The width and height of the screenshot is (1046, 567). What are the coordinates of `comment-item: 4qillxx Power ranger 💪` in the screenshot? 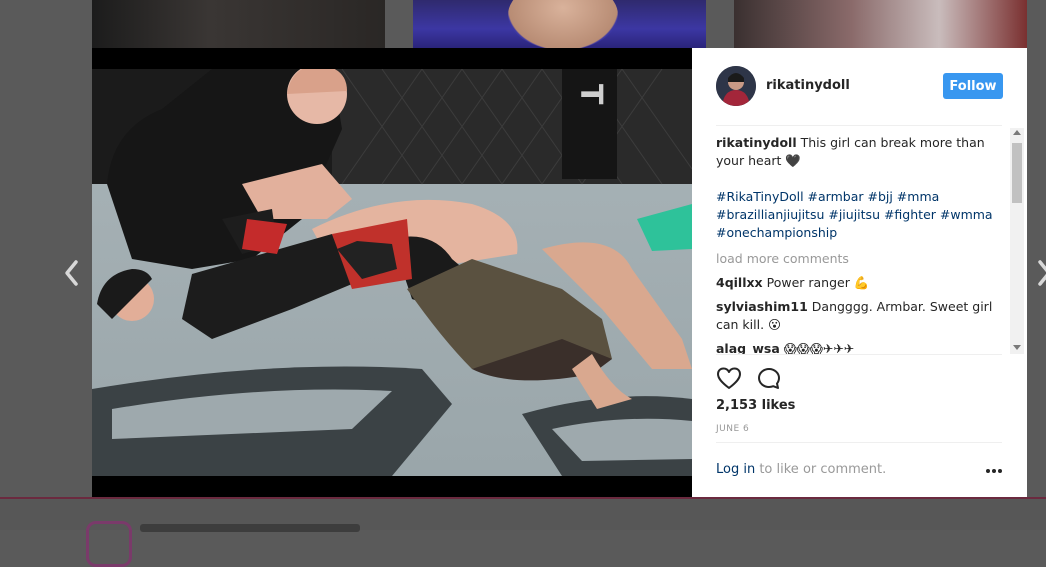 It's located at (859, 283).